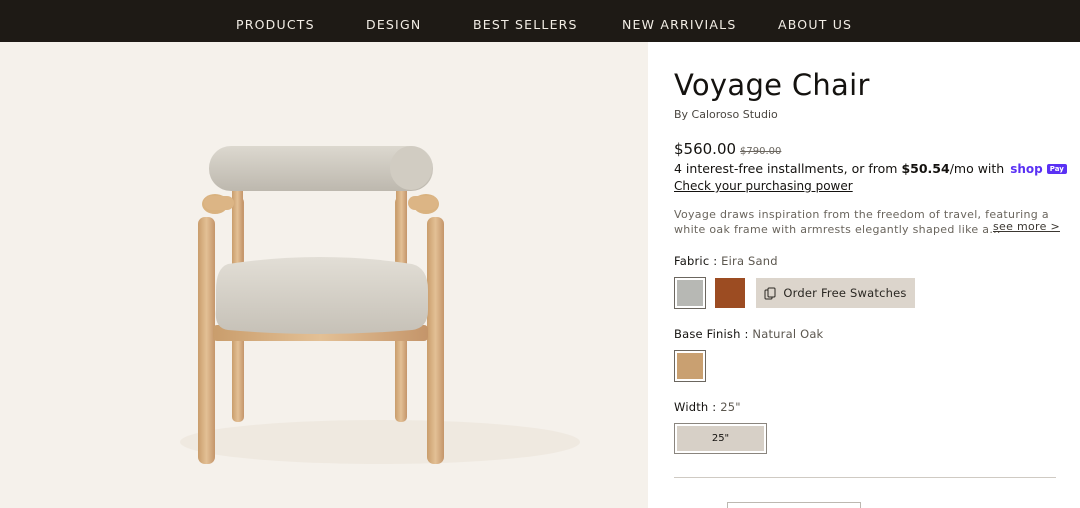  What do you see at coordinates (695, 407) in the screenshot?
I see `width-label-text: Width :` at bounding box center [695, 407].